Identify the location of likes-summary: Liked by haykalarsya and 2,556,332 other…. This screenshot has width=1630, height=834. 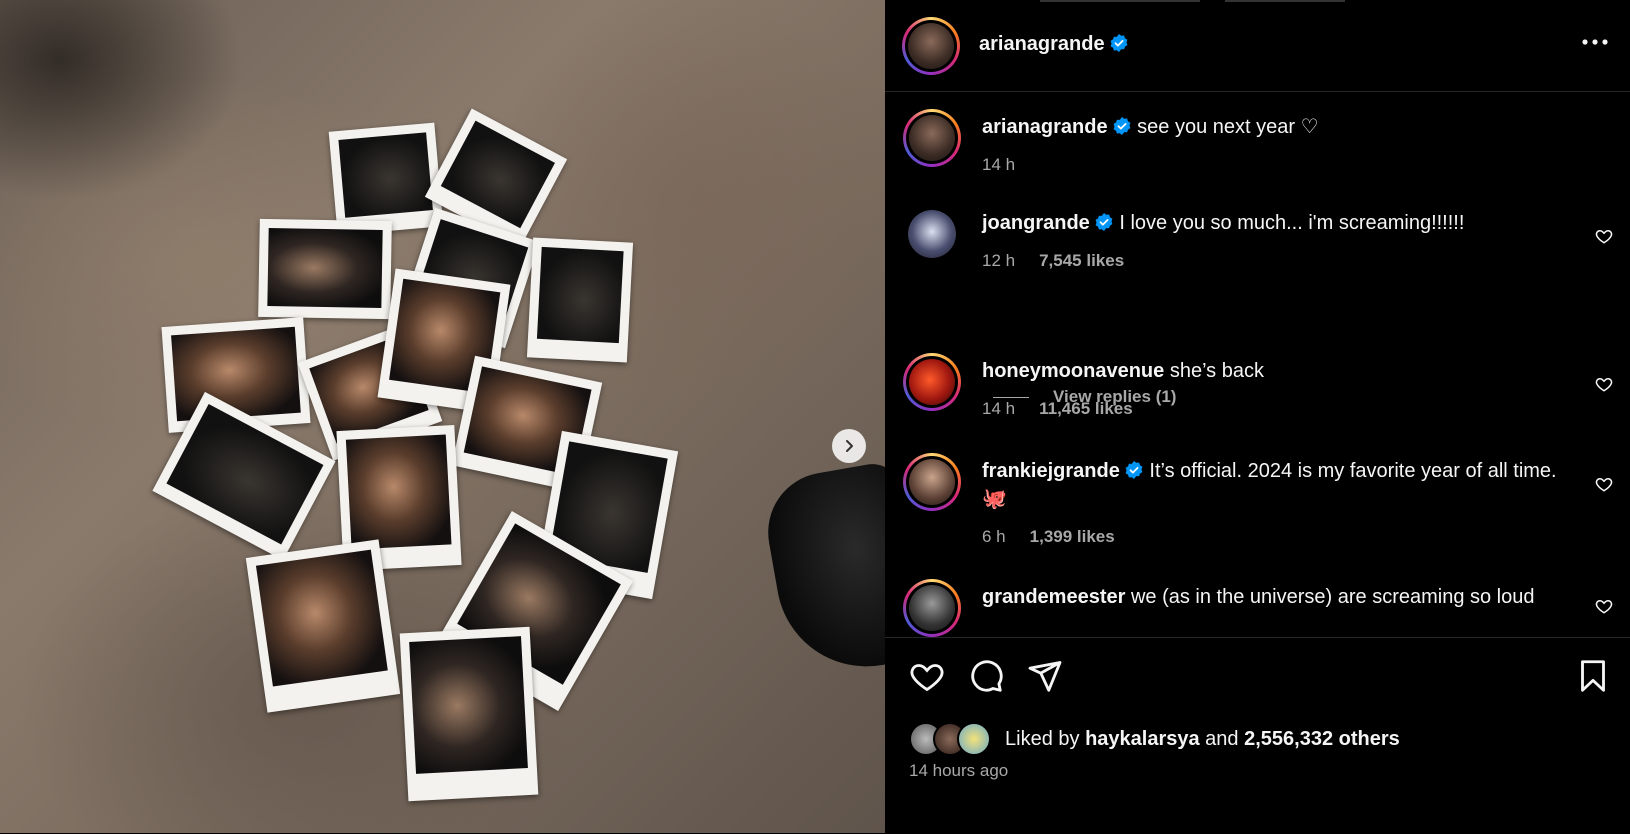
(1154, 739).